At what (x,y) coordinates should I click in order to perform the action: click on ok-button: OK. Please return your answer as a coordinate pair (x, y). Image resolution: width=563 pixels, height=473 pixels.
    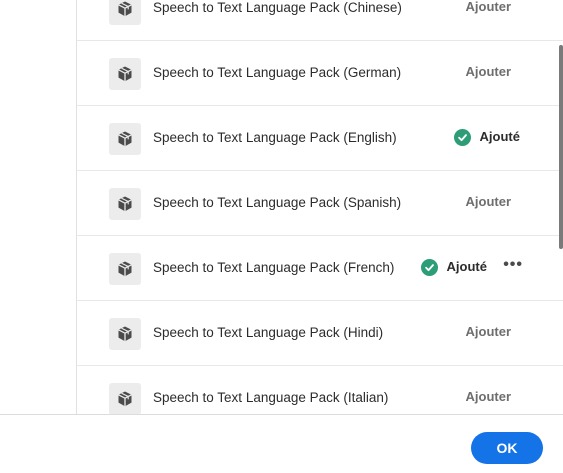
    Looking at the image, I should click on (507, 448).